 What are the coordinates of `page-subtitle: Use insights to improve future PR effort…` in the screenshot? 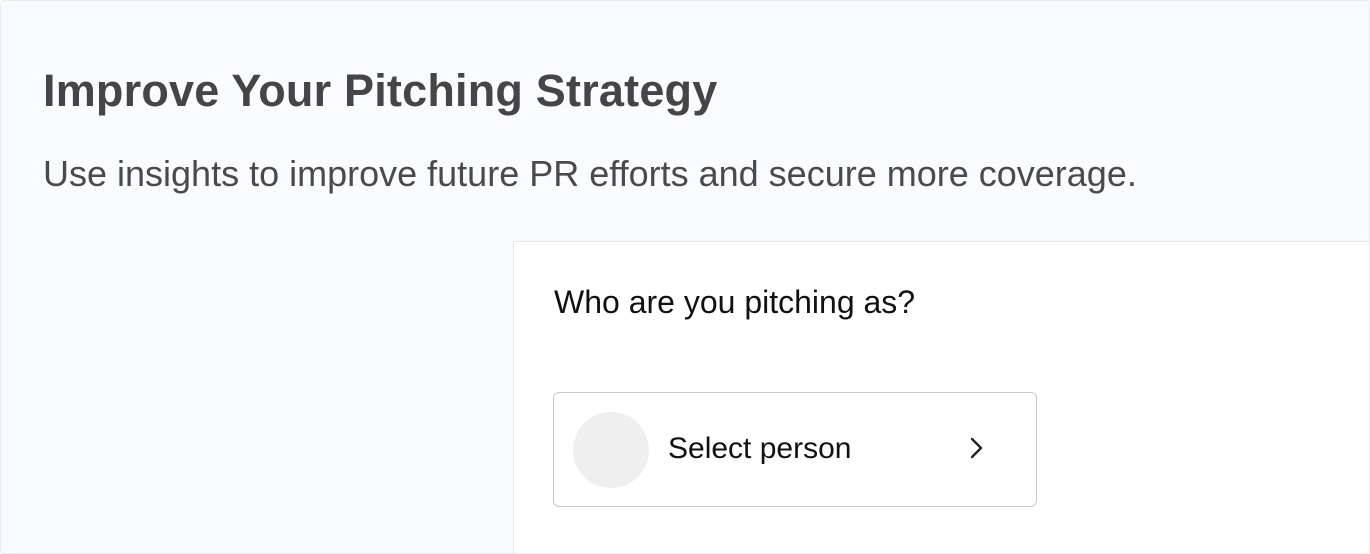 It's located at (590, 173).